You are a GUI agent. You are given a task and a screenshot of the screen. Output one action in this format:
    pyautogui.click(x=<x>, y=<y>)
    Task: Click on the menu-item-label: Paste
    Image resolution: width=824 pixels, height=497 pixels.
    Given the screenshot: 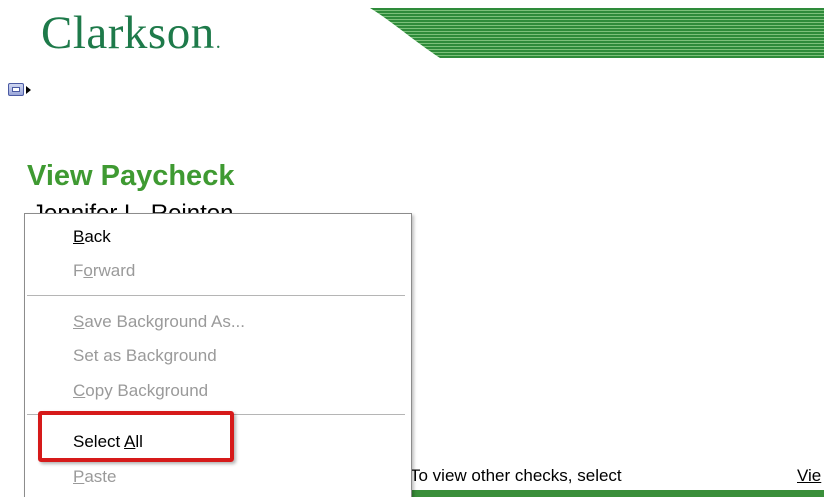 What is the action you would take?
    pyautogui.click(x=95, y=476)
    